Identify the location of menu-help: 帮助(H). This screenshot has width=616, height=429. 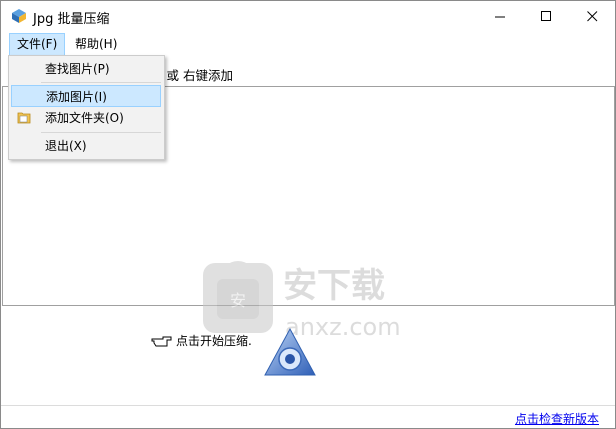
(96, 44).